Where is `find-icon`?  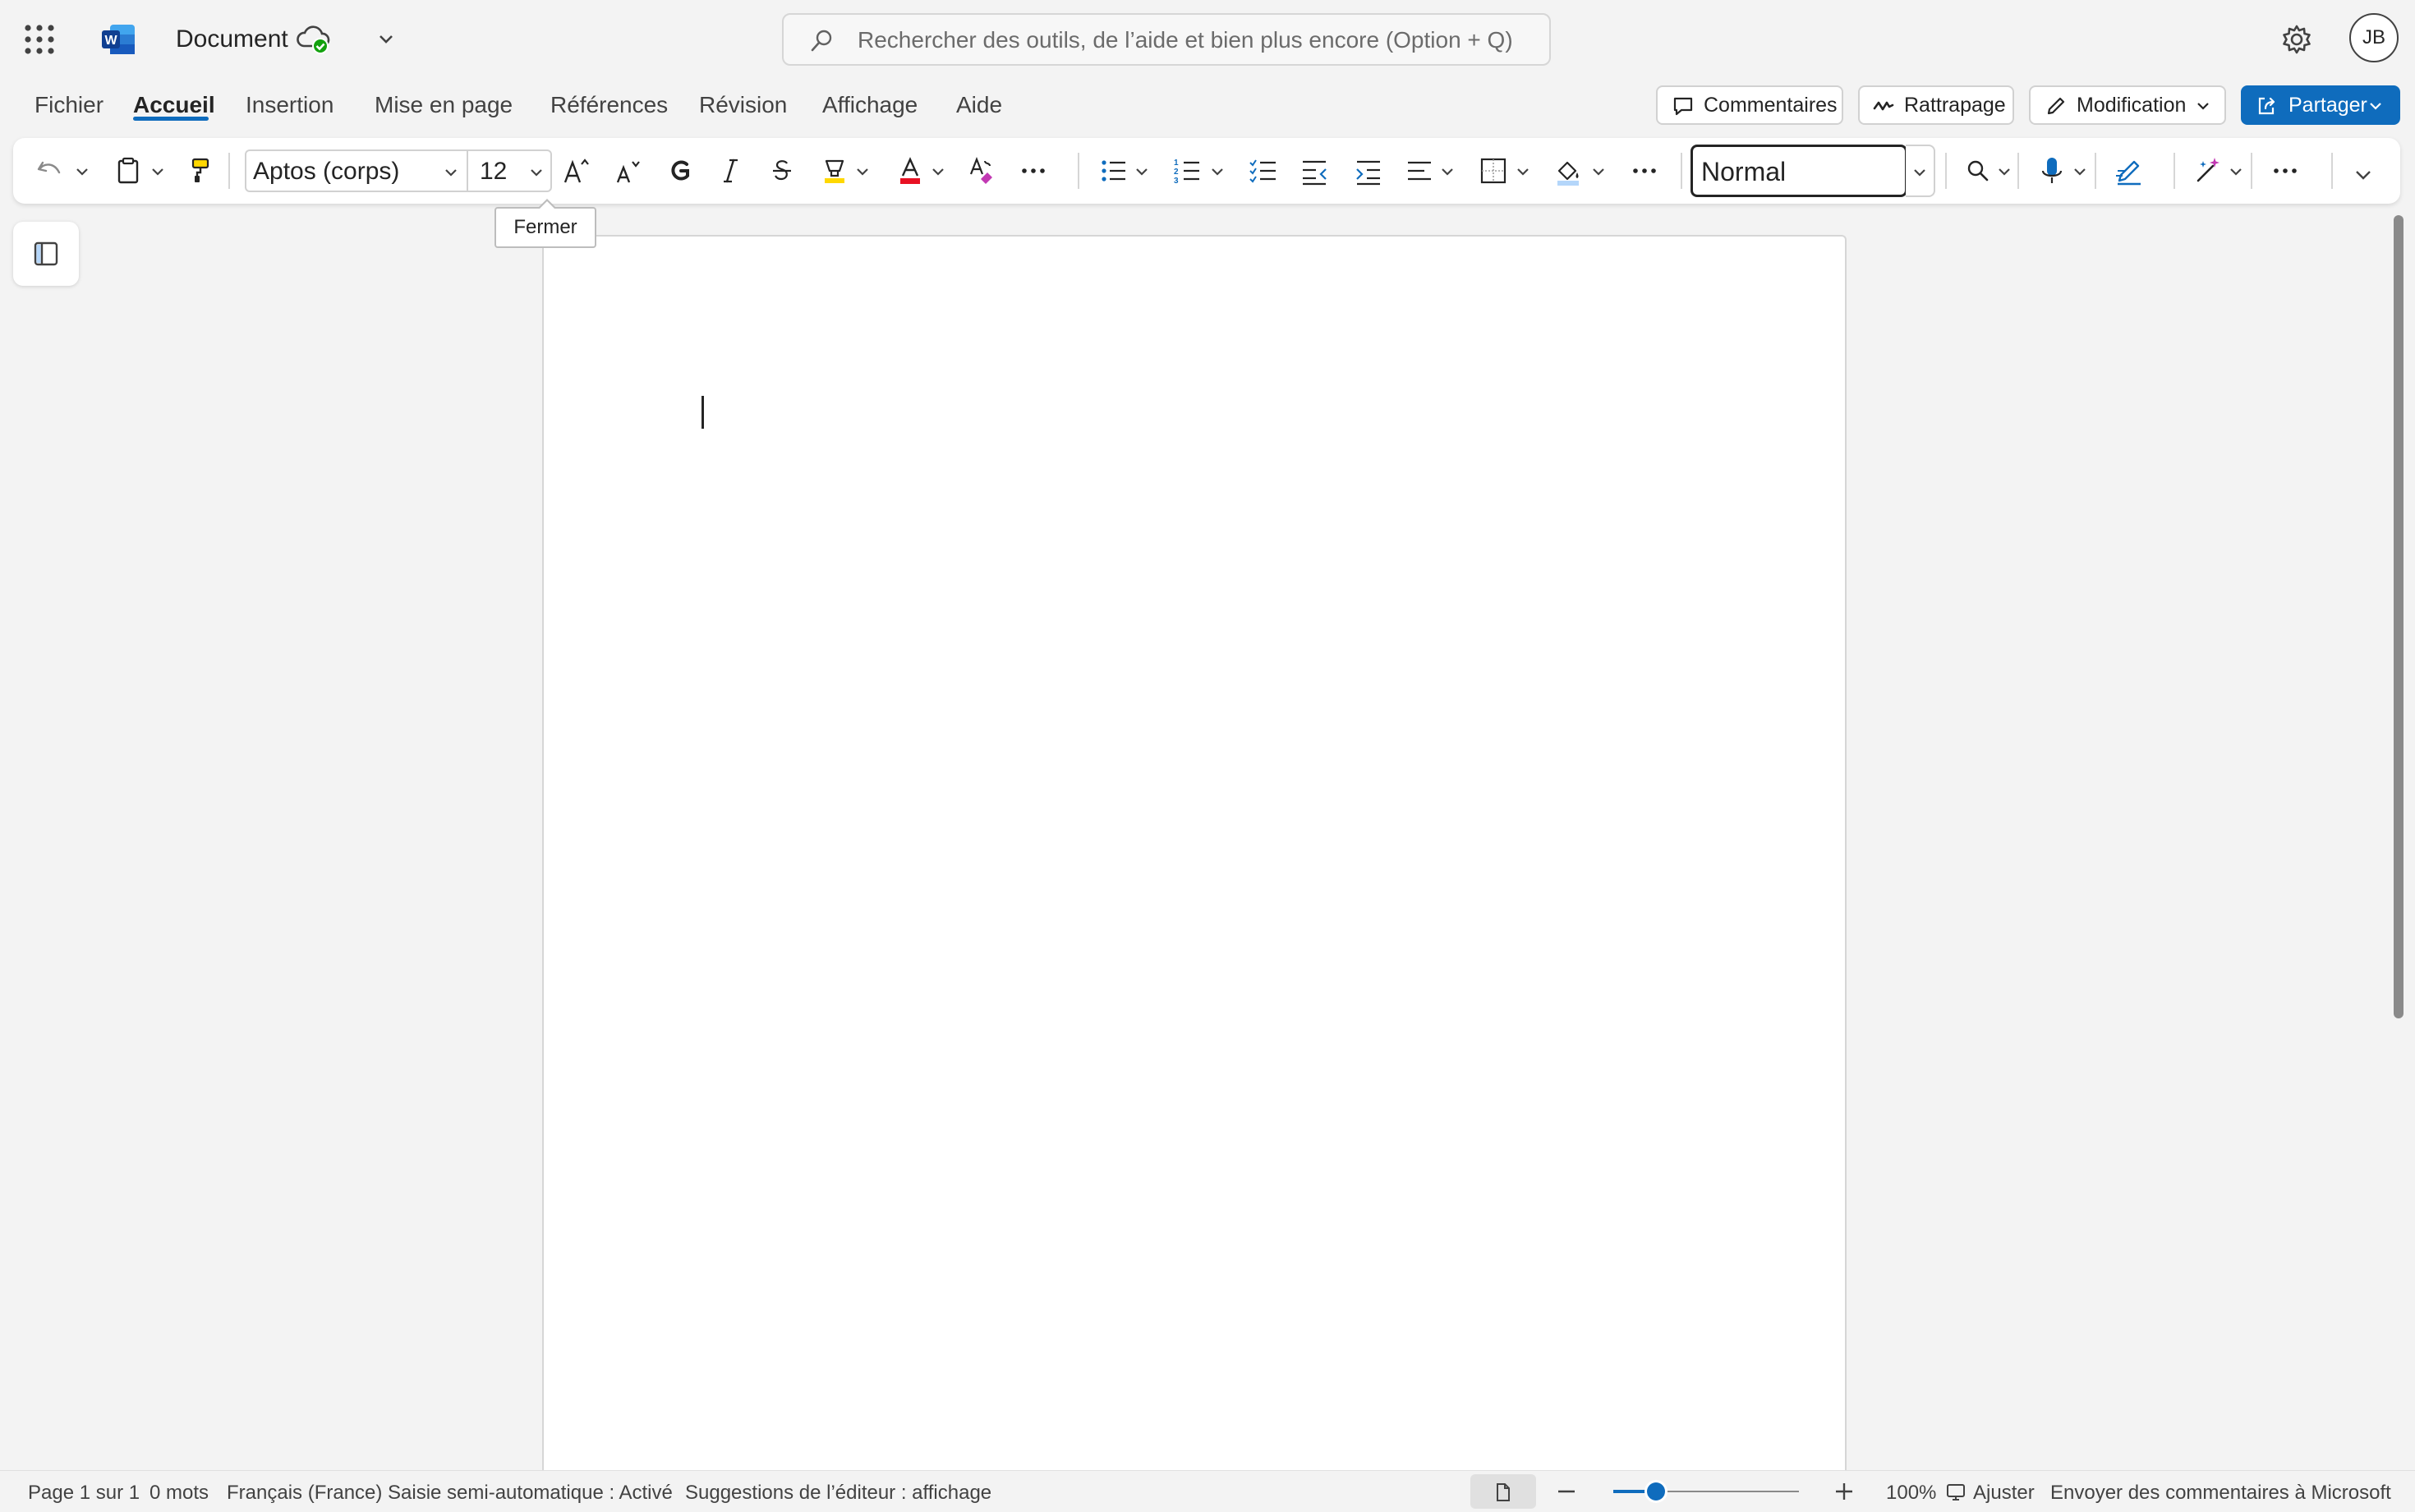 find-icon is located at coordinates (1978, 171).